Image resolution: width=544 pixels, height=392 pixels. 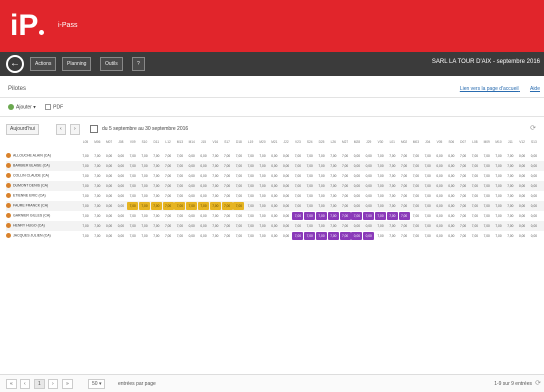 What do you see at coordinates (42, 155) in the screenshot?
I see `pilot-name: ALLOUCHE ALAIN (CA)` at bounding box center [42, 155].